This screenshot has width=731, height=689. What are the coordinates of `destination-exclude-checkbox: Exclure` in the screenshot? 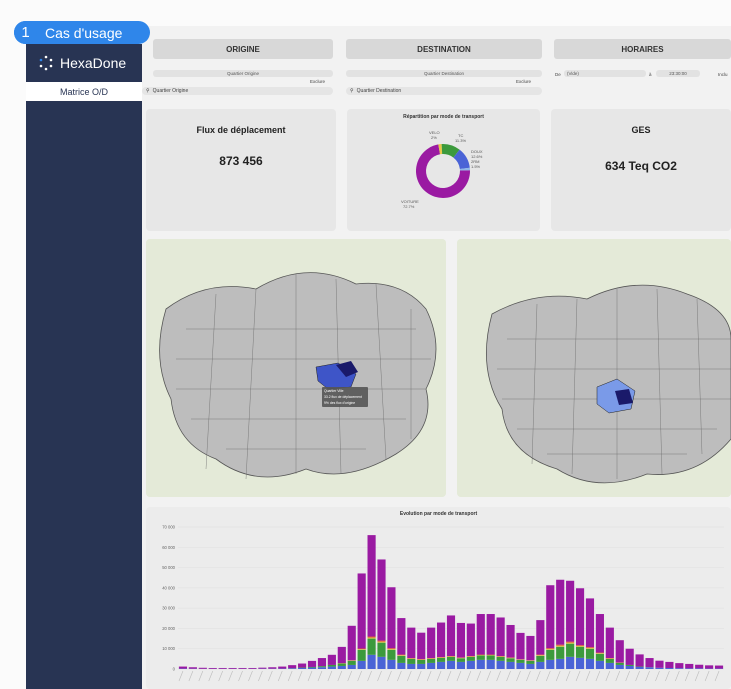 It's located at (523, 81).